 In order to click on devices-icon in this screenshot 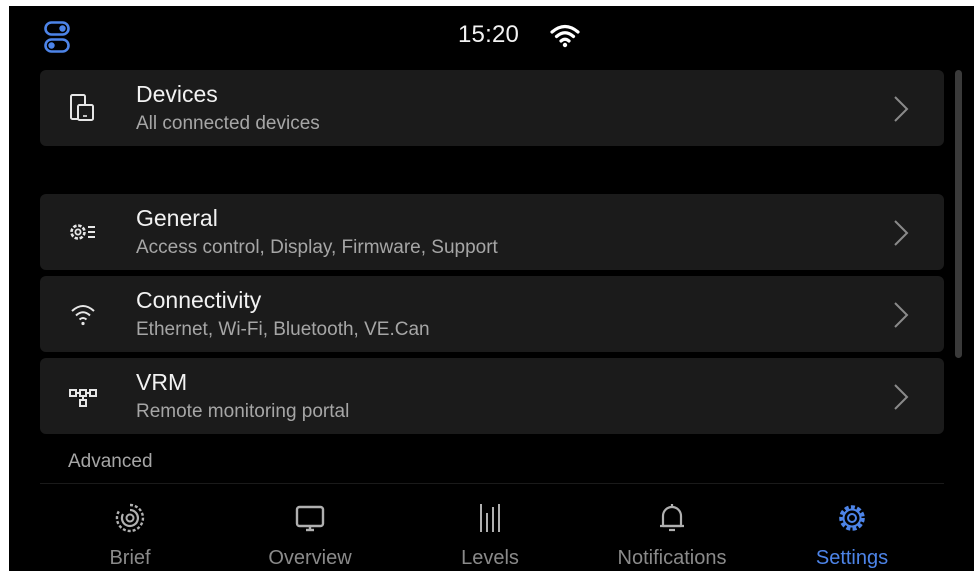, I will do `click(82, 107)`.